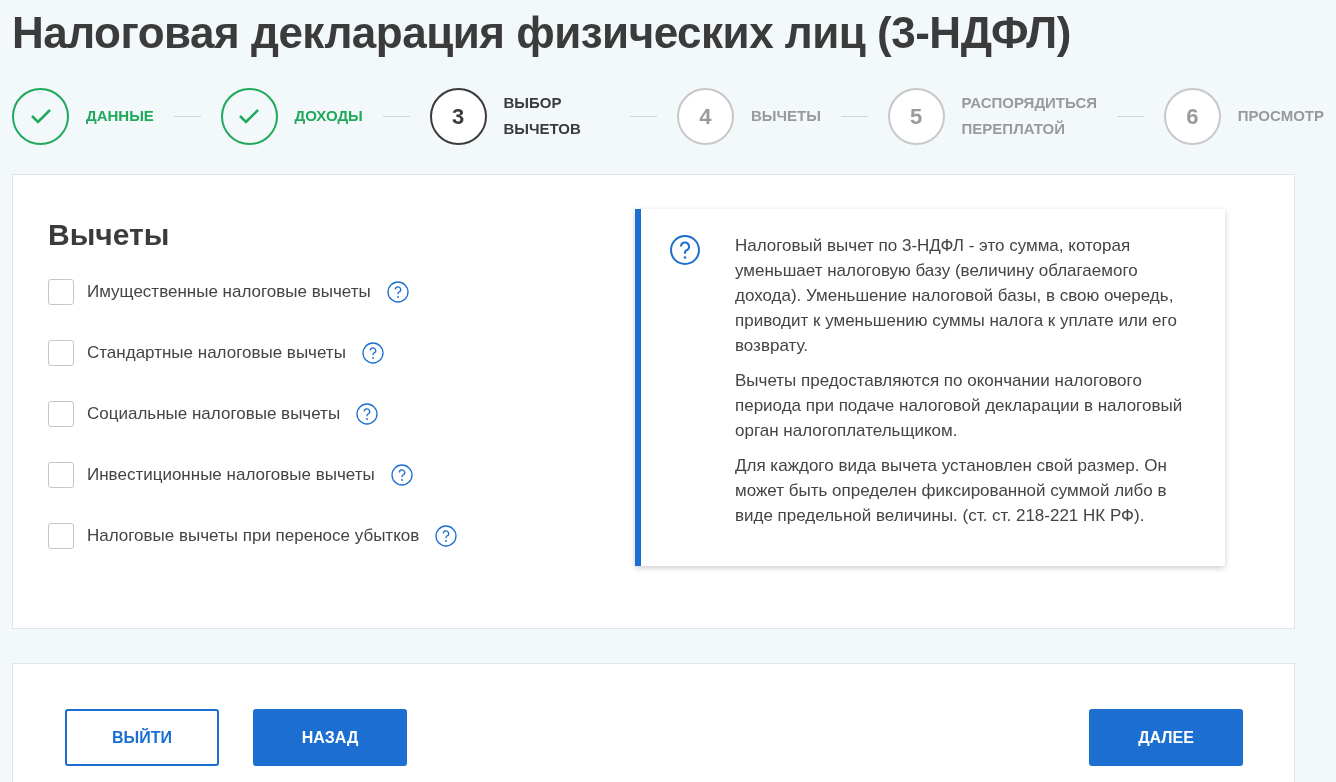 The height and width of the screenshot is (782, 1336). What do you see at coordinates (956, 296) in the screenshot?
I see `info-paragraph: Налоговый вычет по 3-НДФЛ - это сумма, которая уменьшает налоговую базу (величину облагаемого дохода). Уменьшение налоговой базы, в свою очередь, приводит к уменьшению суммы налога к уплате или его возврату.` at bounding box center [956, 296].